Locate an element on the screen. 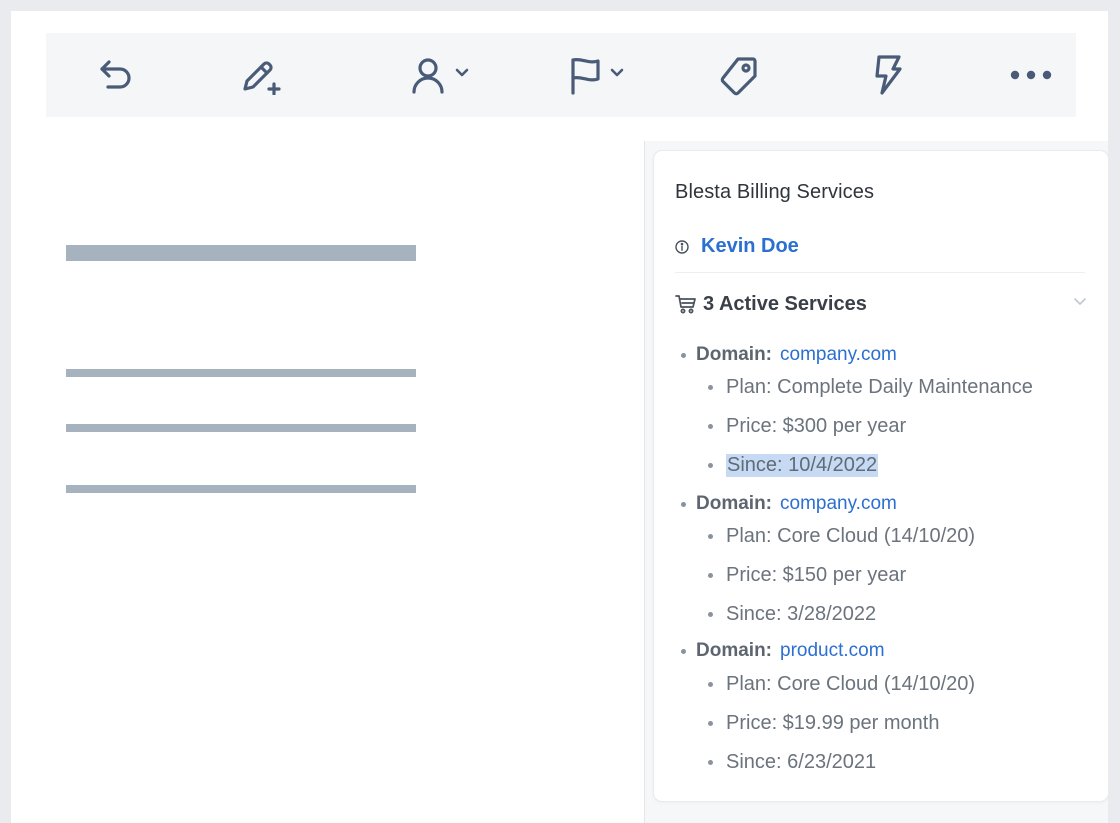 The height and width of the screenshot is (823, 1120). assign-user-icon is located at coordinates (428, 76).